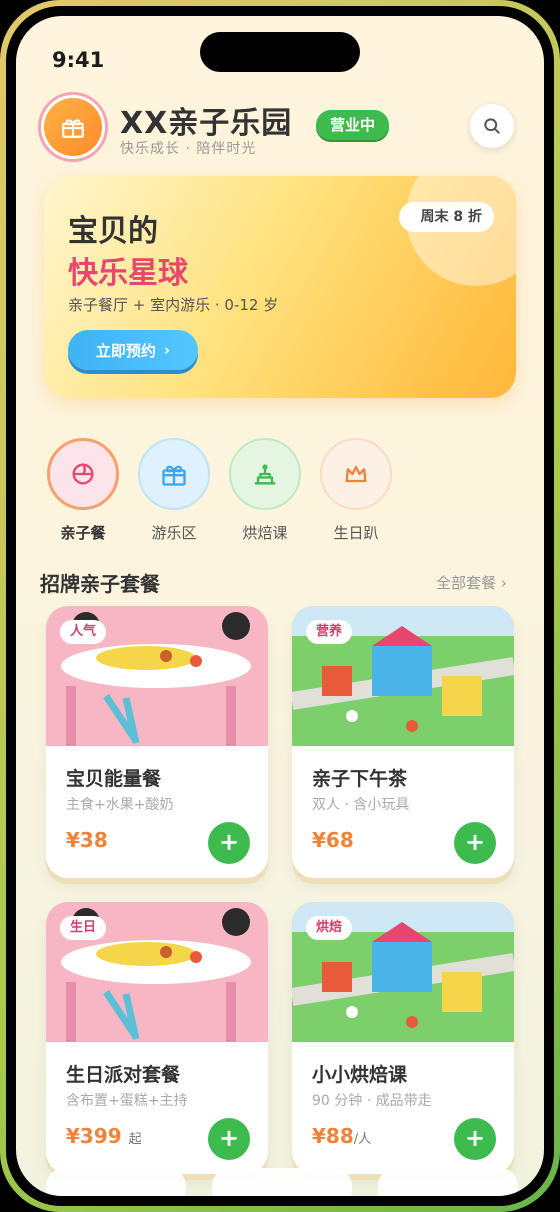  What do you see at coordinates (157, 742) in the screenshot?
I see `product-card: 人气 宝贝能量餐 主食+水果+酸奶 ¥38 +` at bounding box center [157, 742].